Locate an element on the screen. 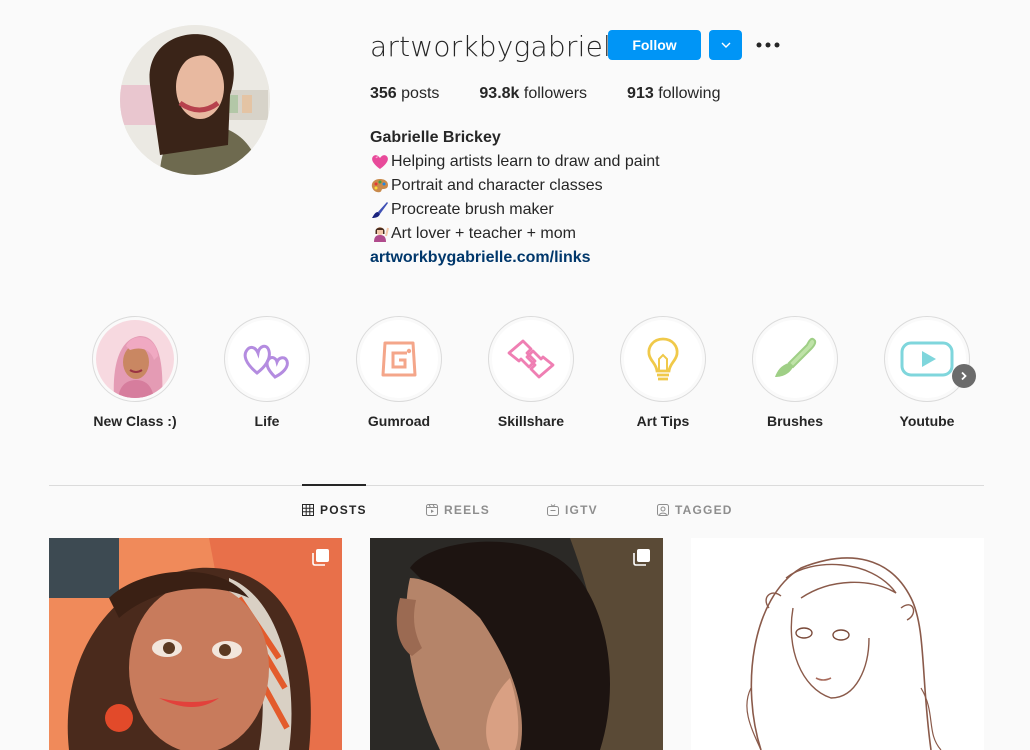 Image resolution: width=1030 pixels, height=750 pixels. profile-username: artworkbygabrielle is located at coordinates (503, 46).